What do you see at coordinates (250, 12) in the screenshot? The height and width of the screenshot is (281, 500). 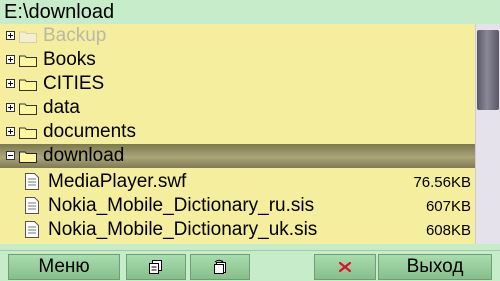 I see `title-bar: E:\download` at bounding box center [250, 12].